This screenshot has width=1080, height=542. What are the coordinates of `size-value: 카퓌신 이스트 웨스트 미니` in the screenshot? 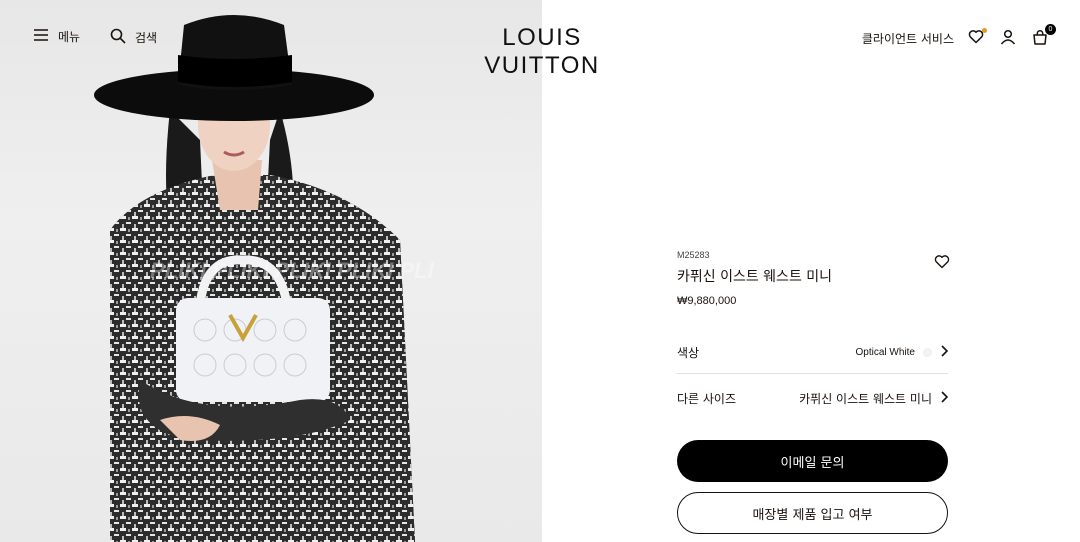 It's located at (865, 398).